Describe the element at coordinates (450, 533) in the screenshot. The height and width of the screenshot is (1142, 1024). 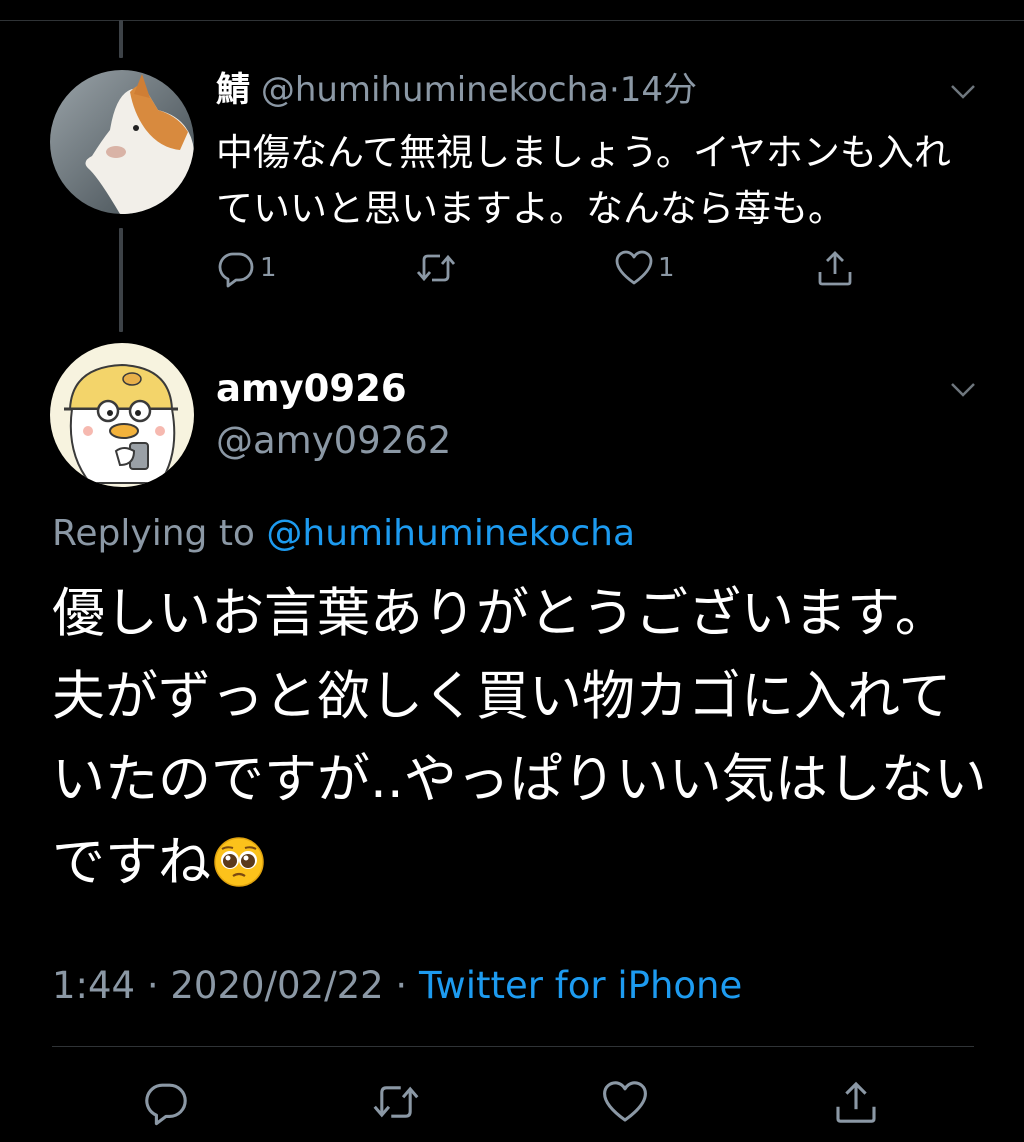
I see `replying-mention-link: @humihuminekocha` at that location.